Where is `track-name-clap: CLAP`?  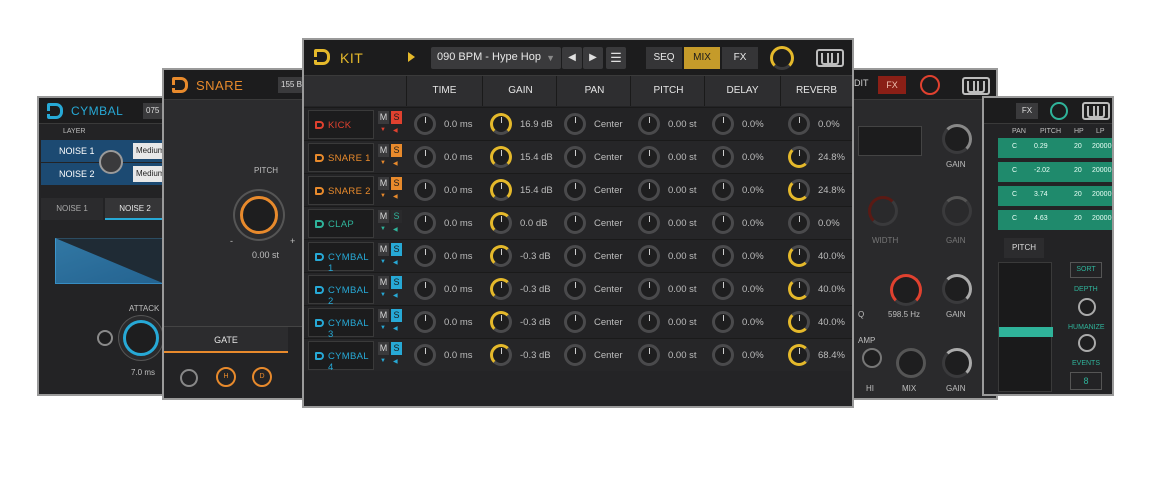
track-name-clap: CLAP is located at coordinates (341, 223).